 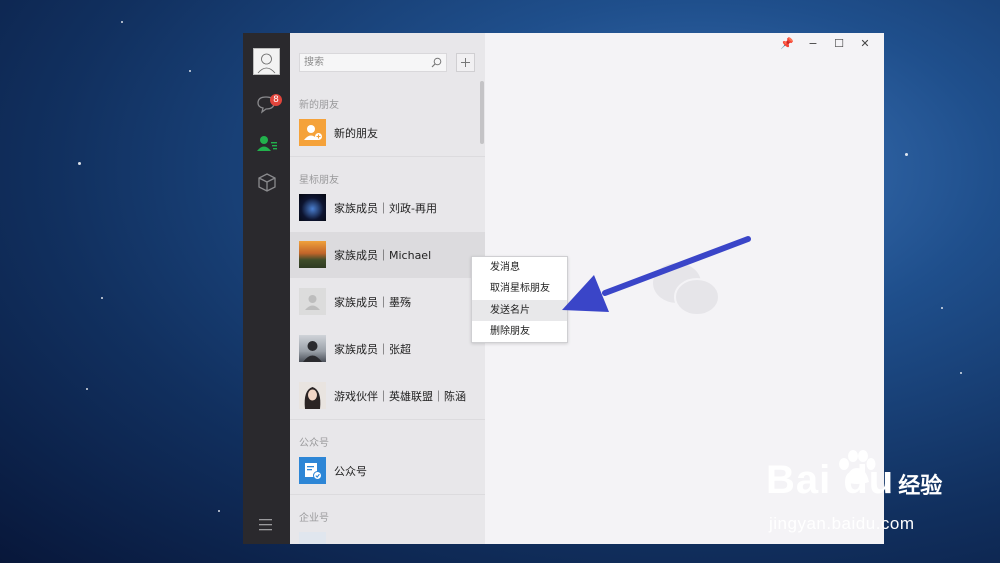 What do you see at coordinates (387, 471) in the screenshot?
I see `list-item-official-accounts: 公众号` at bounding box center [387, 471].